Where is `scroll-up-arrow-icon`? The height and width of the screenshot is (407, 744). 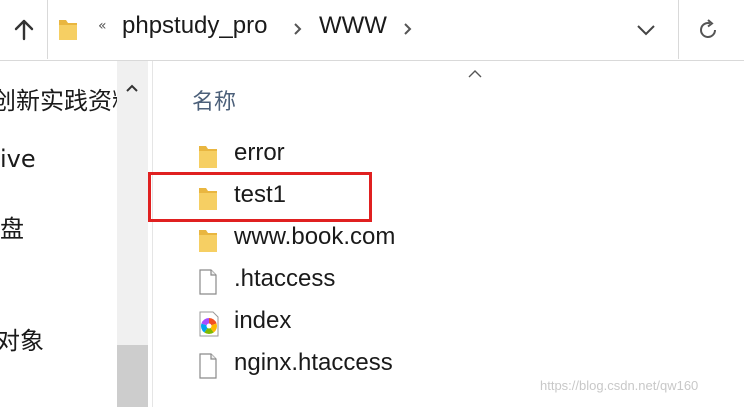 scroll-up-arrow-icon is located at coordinates (132, 88).